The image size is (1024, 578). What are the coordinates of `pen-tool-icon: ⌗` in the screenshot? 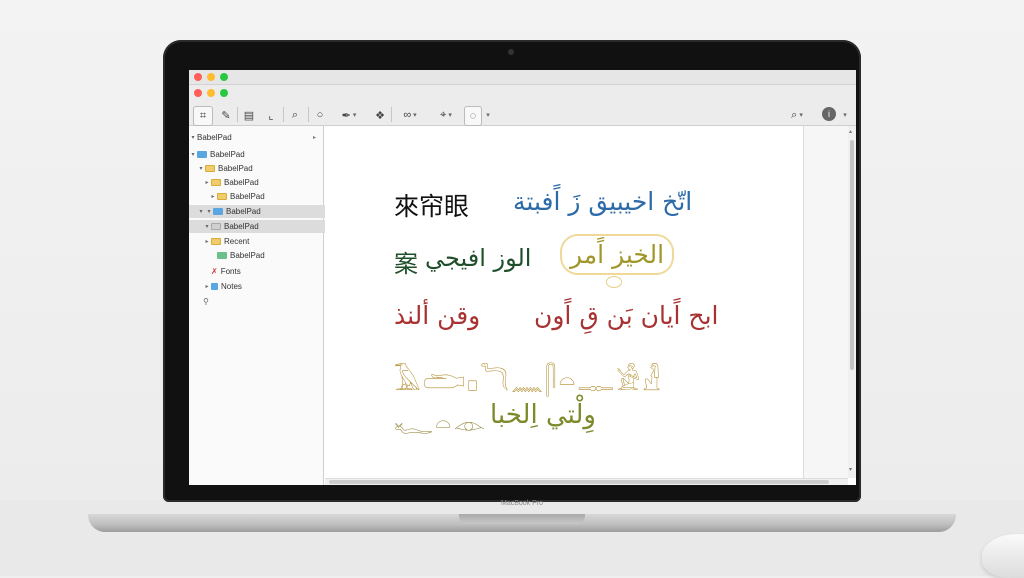 It's located at (203, 116).